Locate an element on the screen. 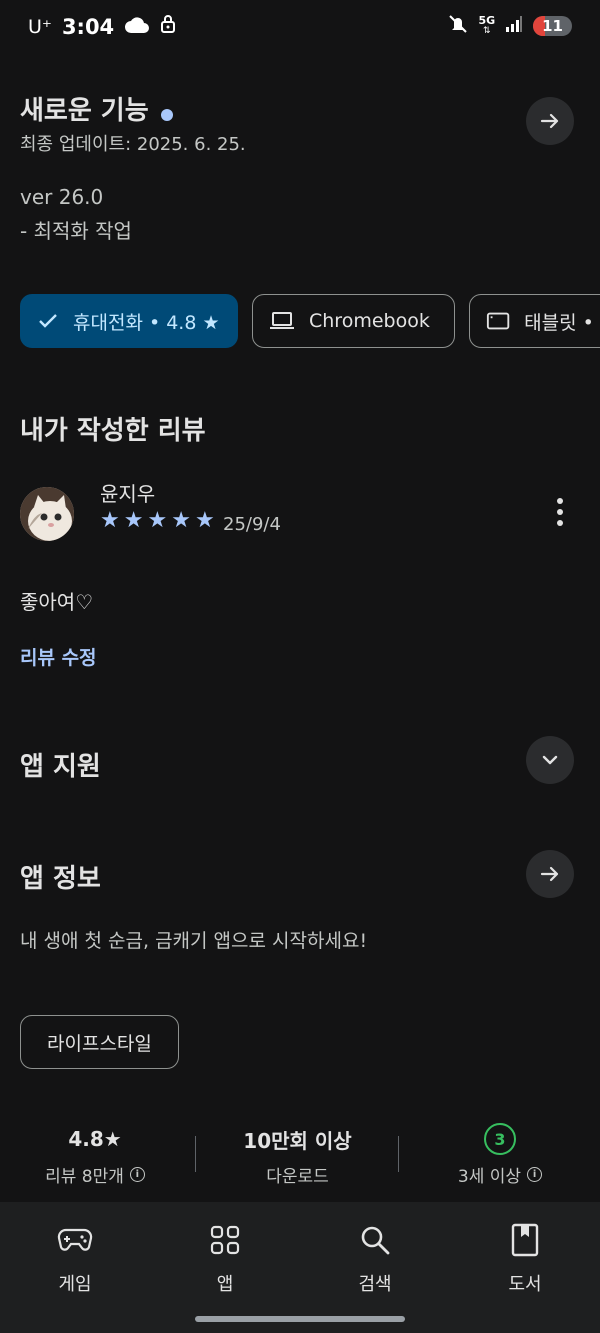 The image size is (600, 1333). bottom-navigation: 게임 앱 검색 도서 is located at coordinates (300, 1267).